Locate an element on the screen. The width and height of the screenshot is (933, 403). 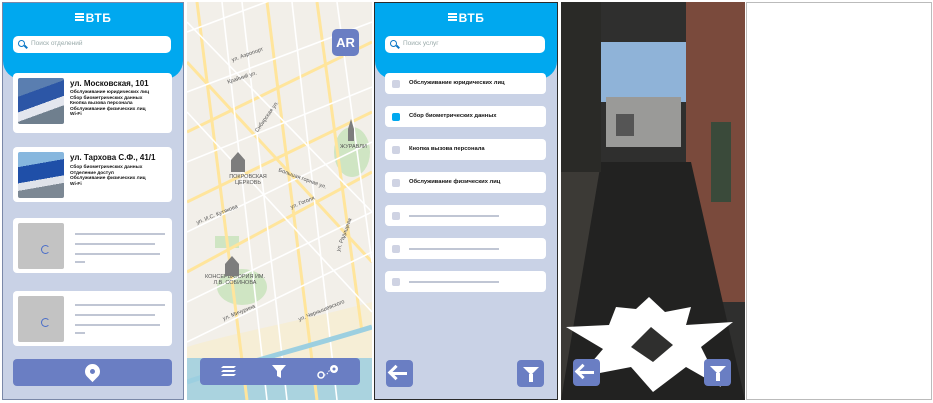
filter-option: Обслуживание физических лиц is located at coordinates (465, 182).